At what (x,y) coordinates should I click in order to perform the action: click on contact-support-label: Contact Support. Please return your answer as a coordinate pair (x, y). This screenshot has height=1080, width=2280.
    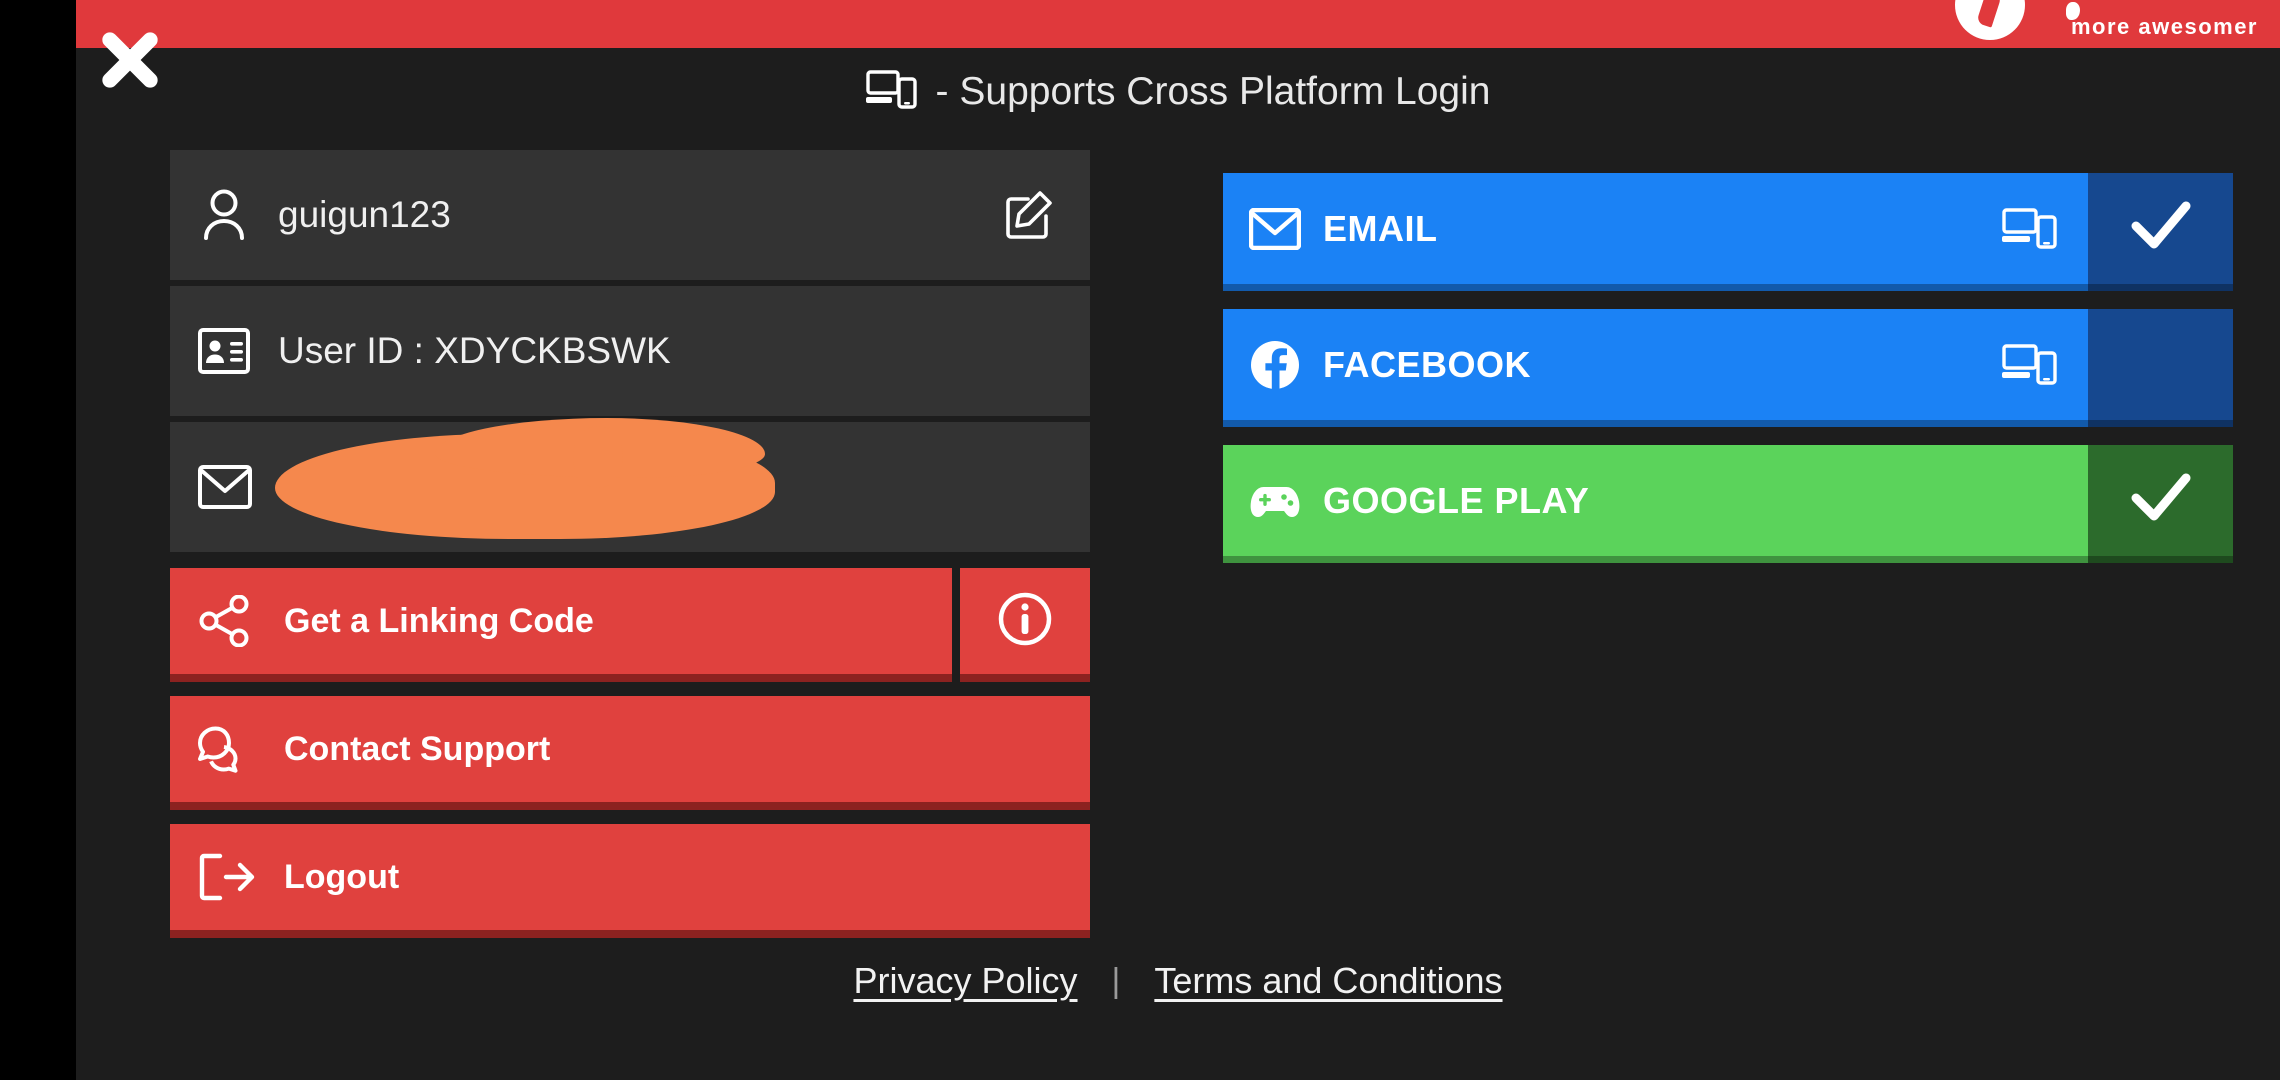
    Looking at the image, I should click on (417, 748).